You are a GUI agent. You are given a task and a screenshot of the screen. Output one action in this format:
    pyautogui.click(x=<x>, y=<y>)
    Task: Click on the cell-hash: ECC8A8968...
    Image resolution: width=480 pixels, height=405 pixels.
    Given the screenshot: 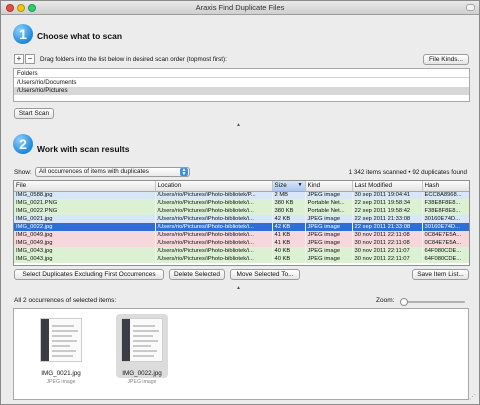 What is the action you would take?
    pyautogui.click(x=445, y=195)
    